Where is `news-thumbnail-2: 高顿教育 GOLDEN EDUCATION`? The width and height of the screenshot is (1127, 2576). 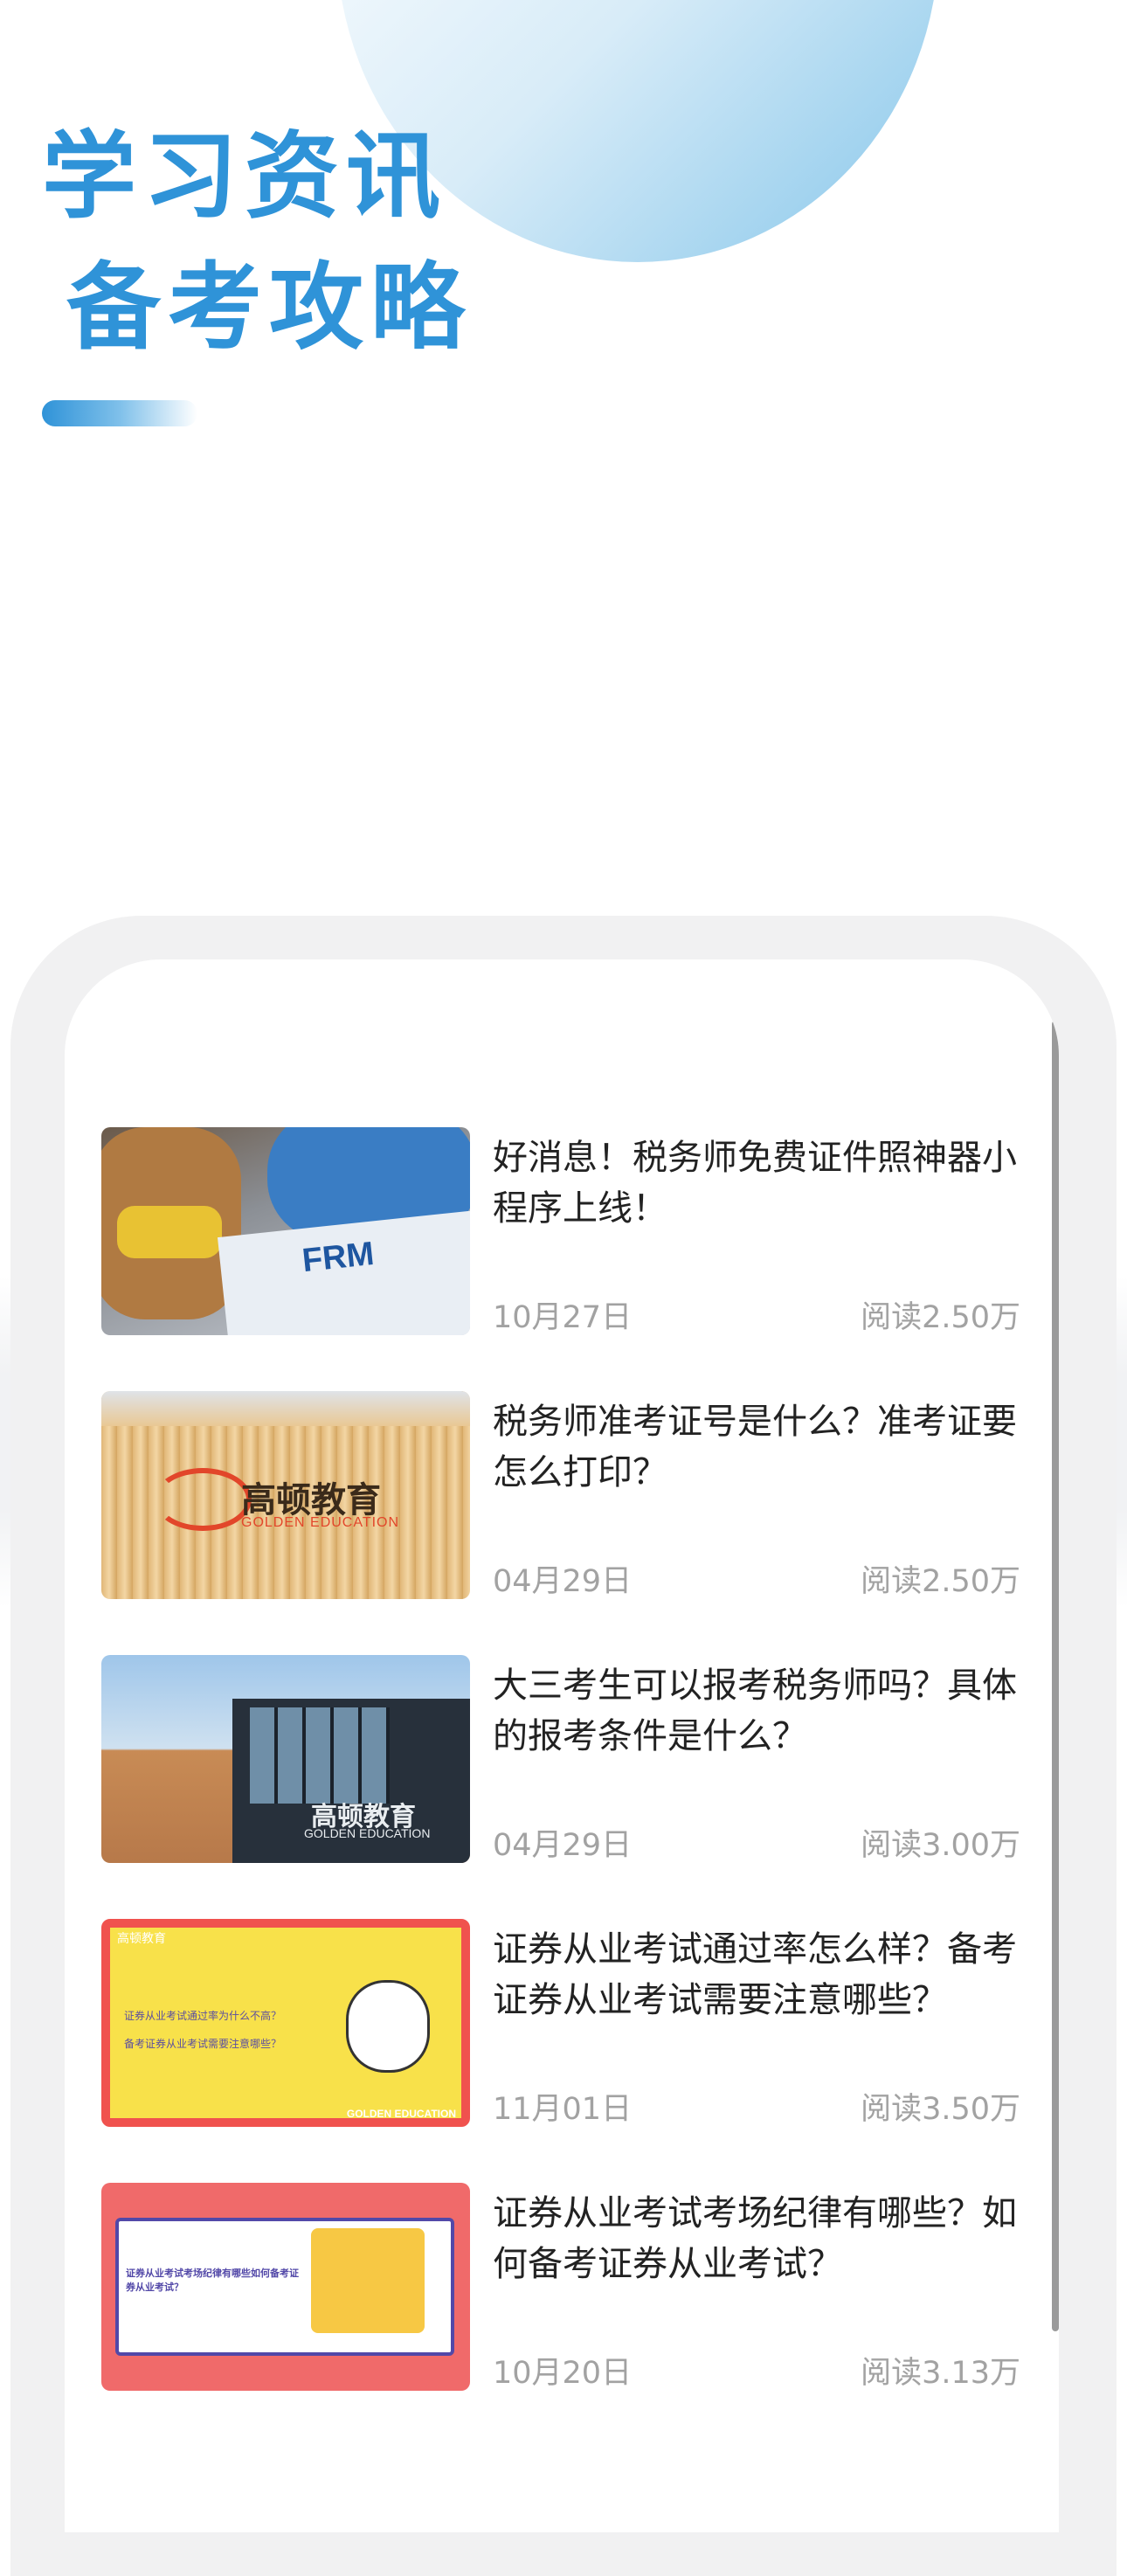
news-thumbnail-2: 高顿教育 GOLDEN EDUCATION is located at coordinates (285, 1495).